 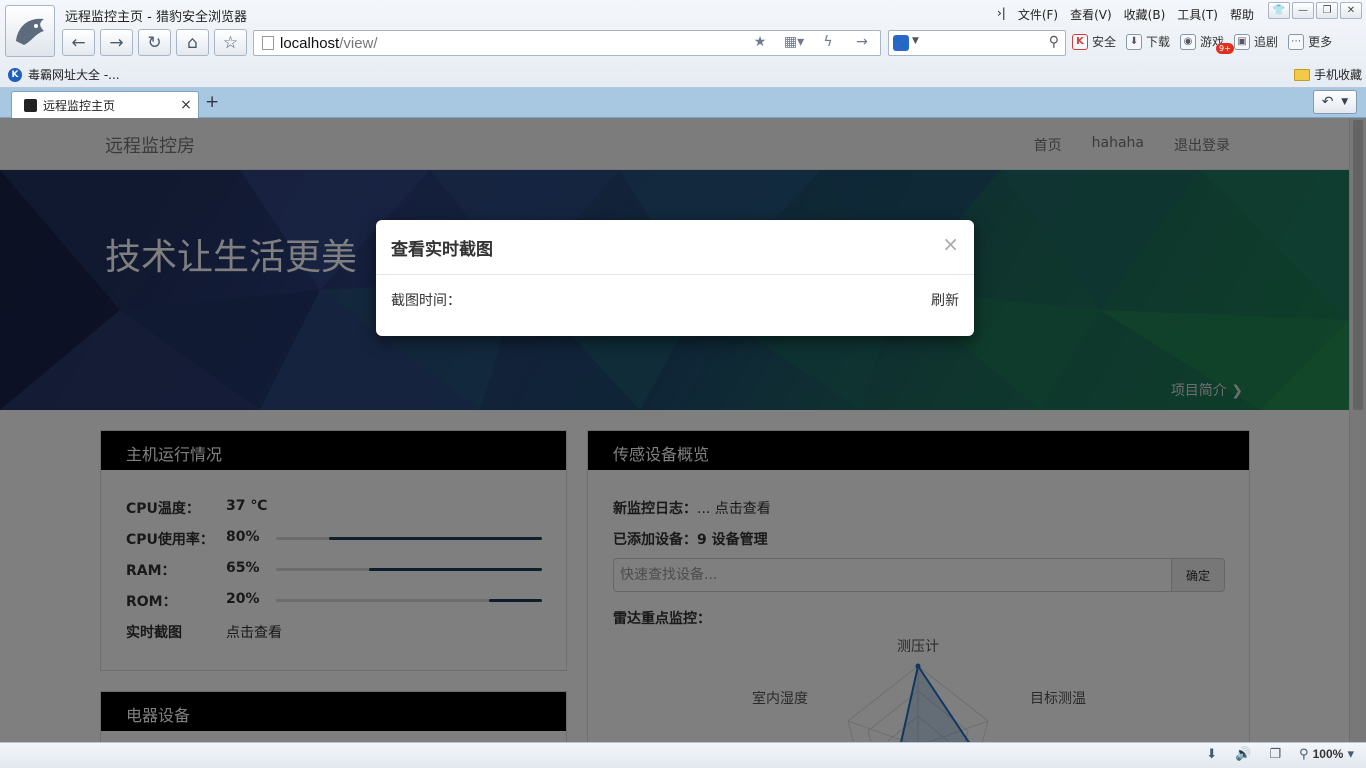 What do you see at coordinates (1080, 41) in the screenshot?
I see `shield-k-icon: K` at bounding box center [1080, 41].